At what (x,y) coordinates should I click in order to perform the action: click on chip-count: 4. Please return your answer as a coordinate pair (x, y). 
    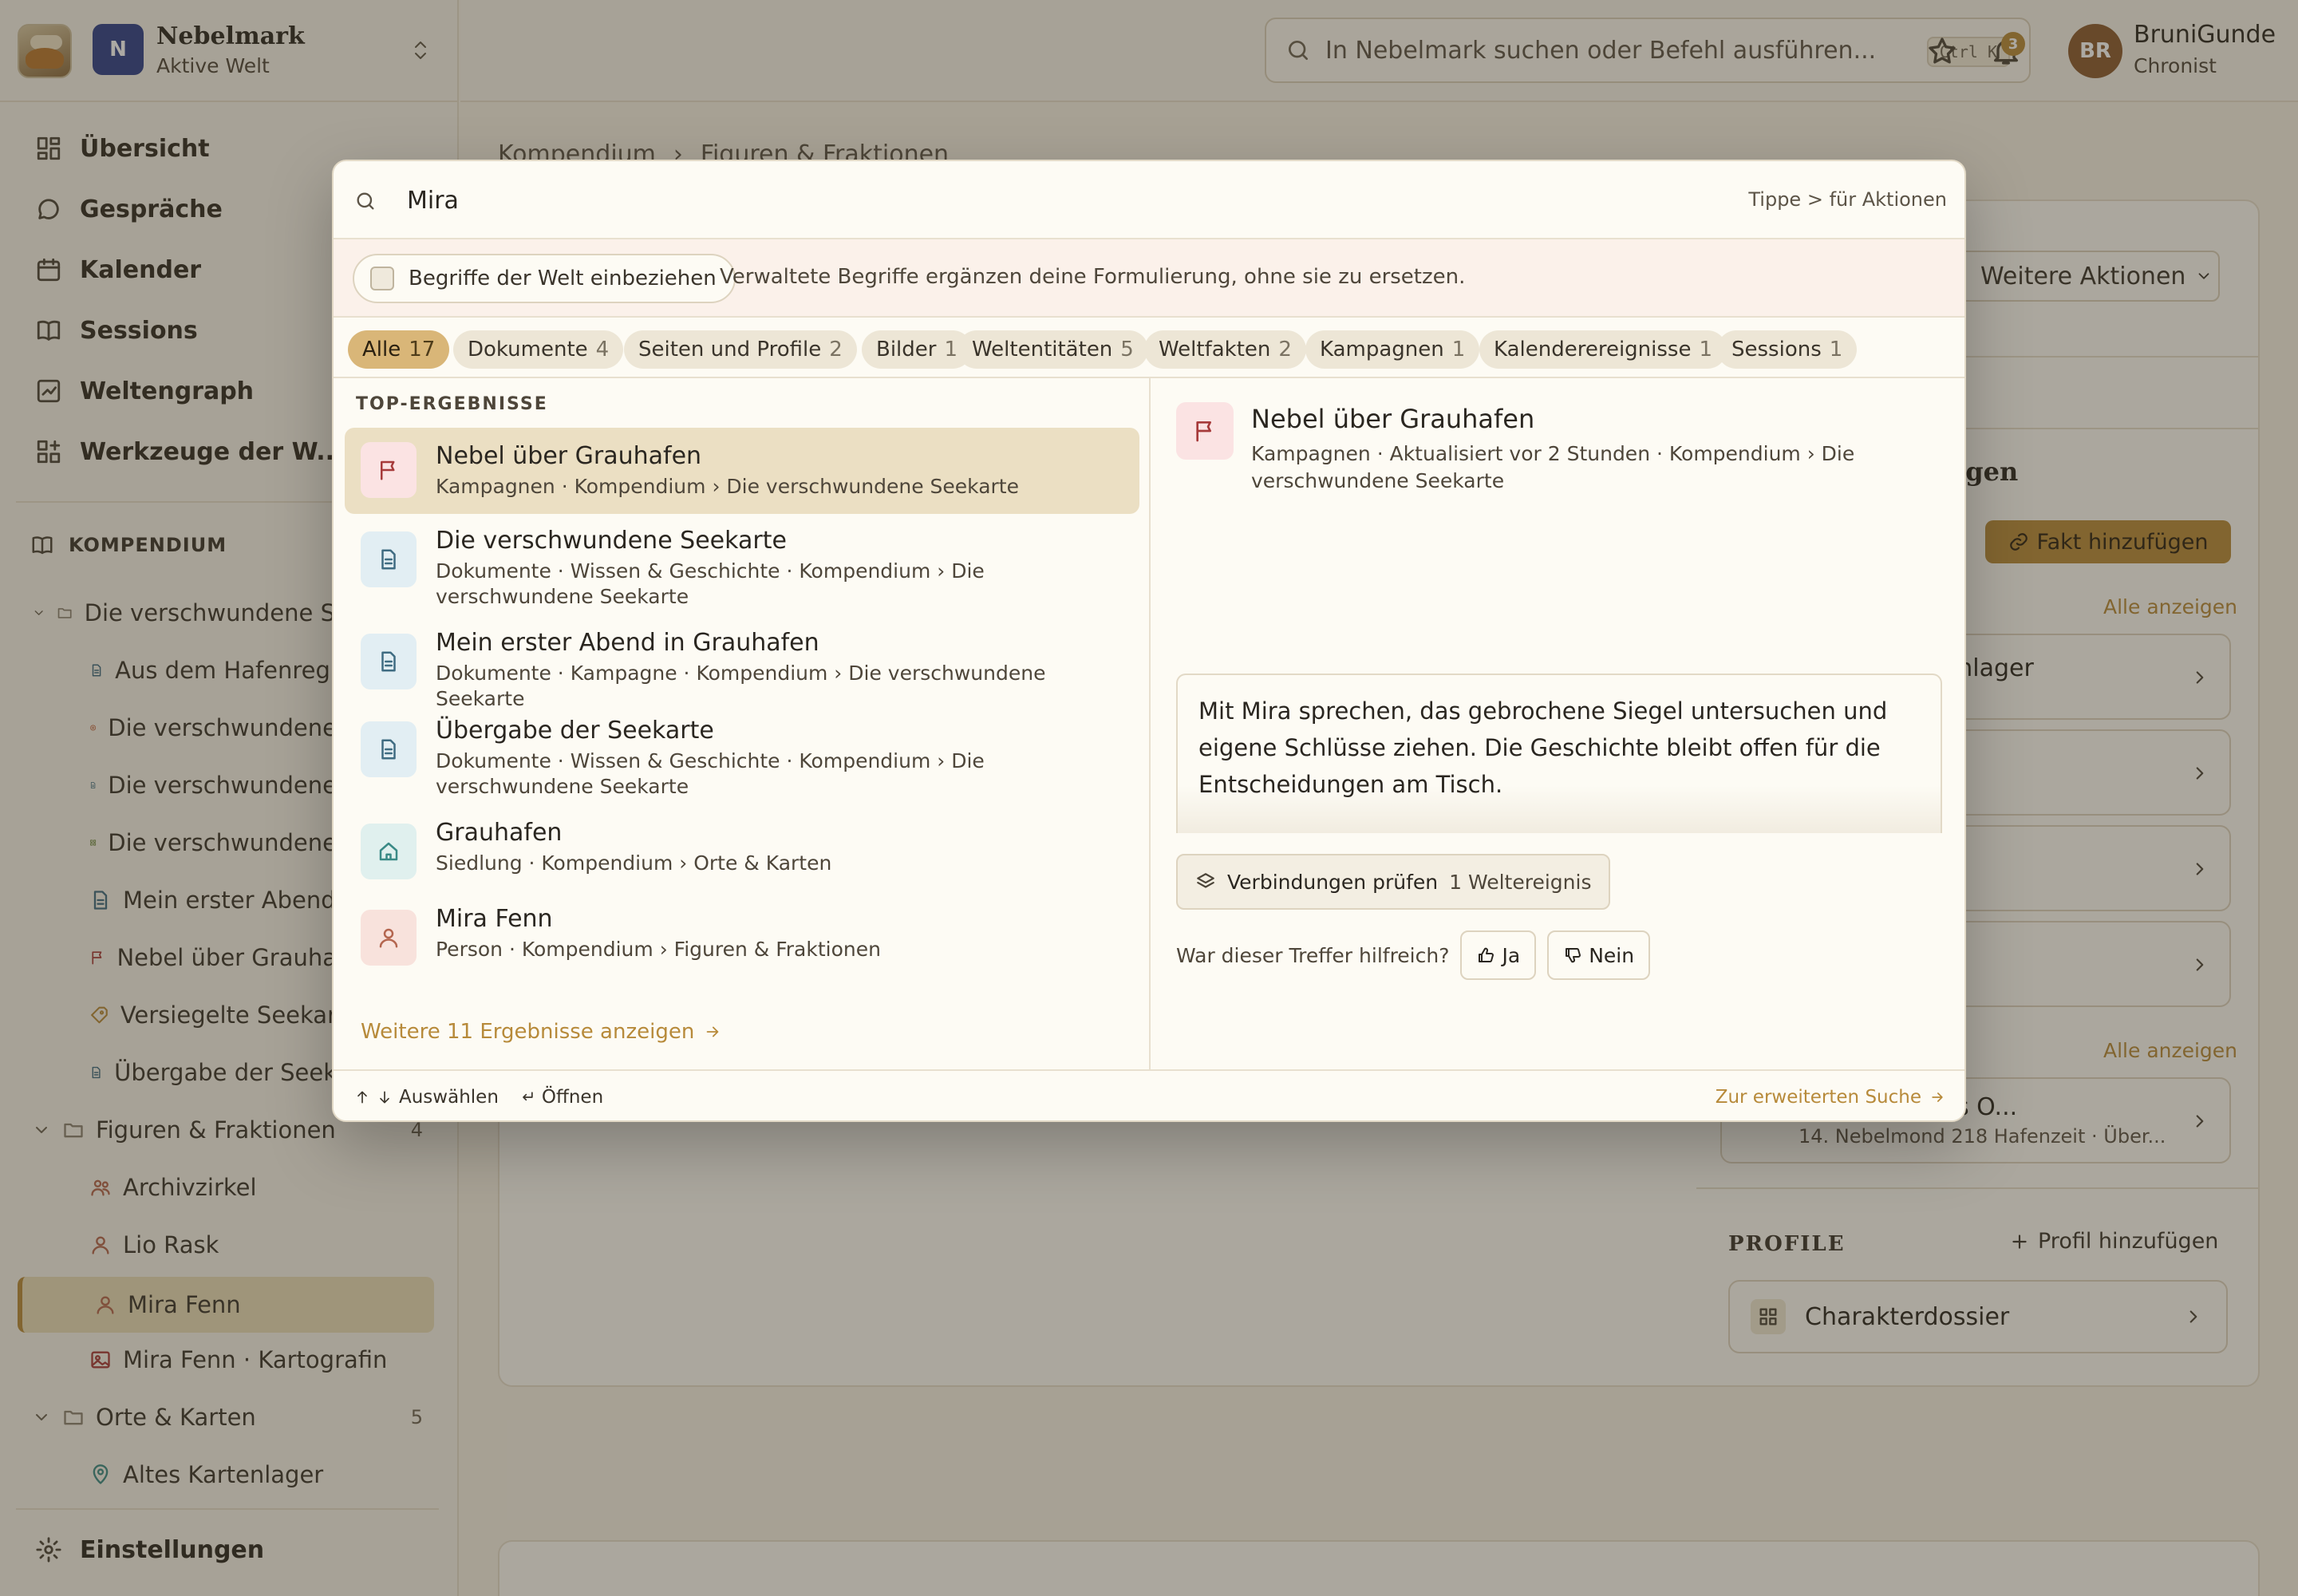
    Looking at the image, I should click on (602, 349).